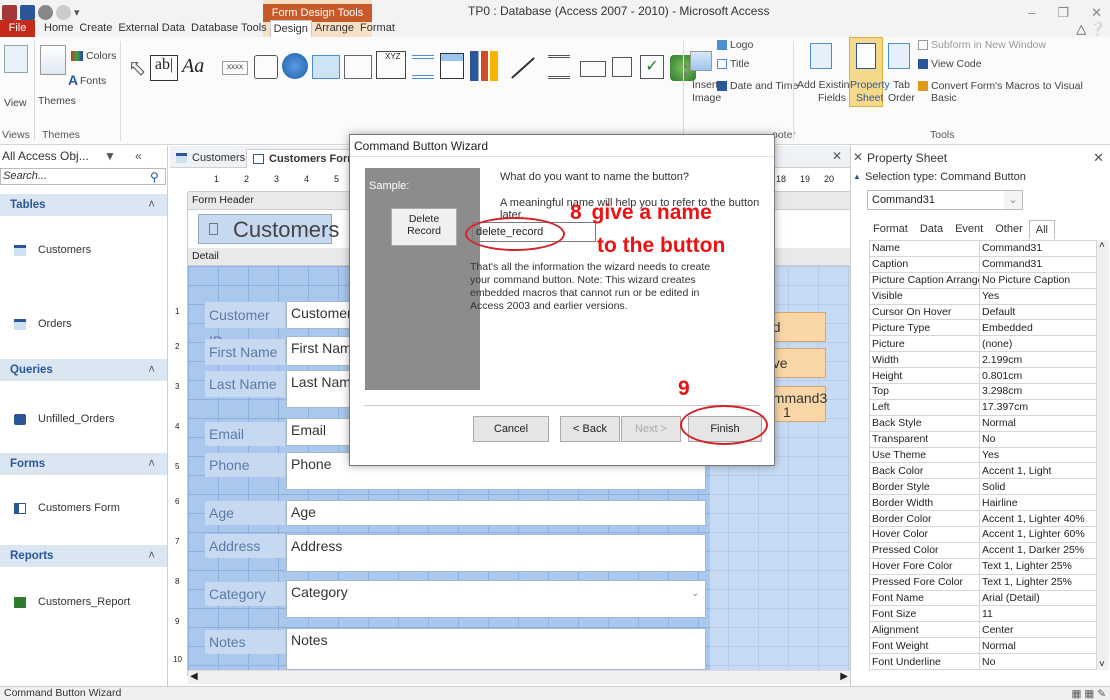  What do you see at coordinates (43, 324) in the screenshot?
I see `nav-item-orders-table: Orders` at bounding box center [43, 324].